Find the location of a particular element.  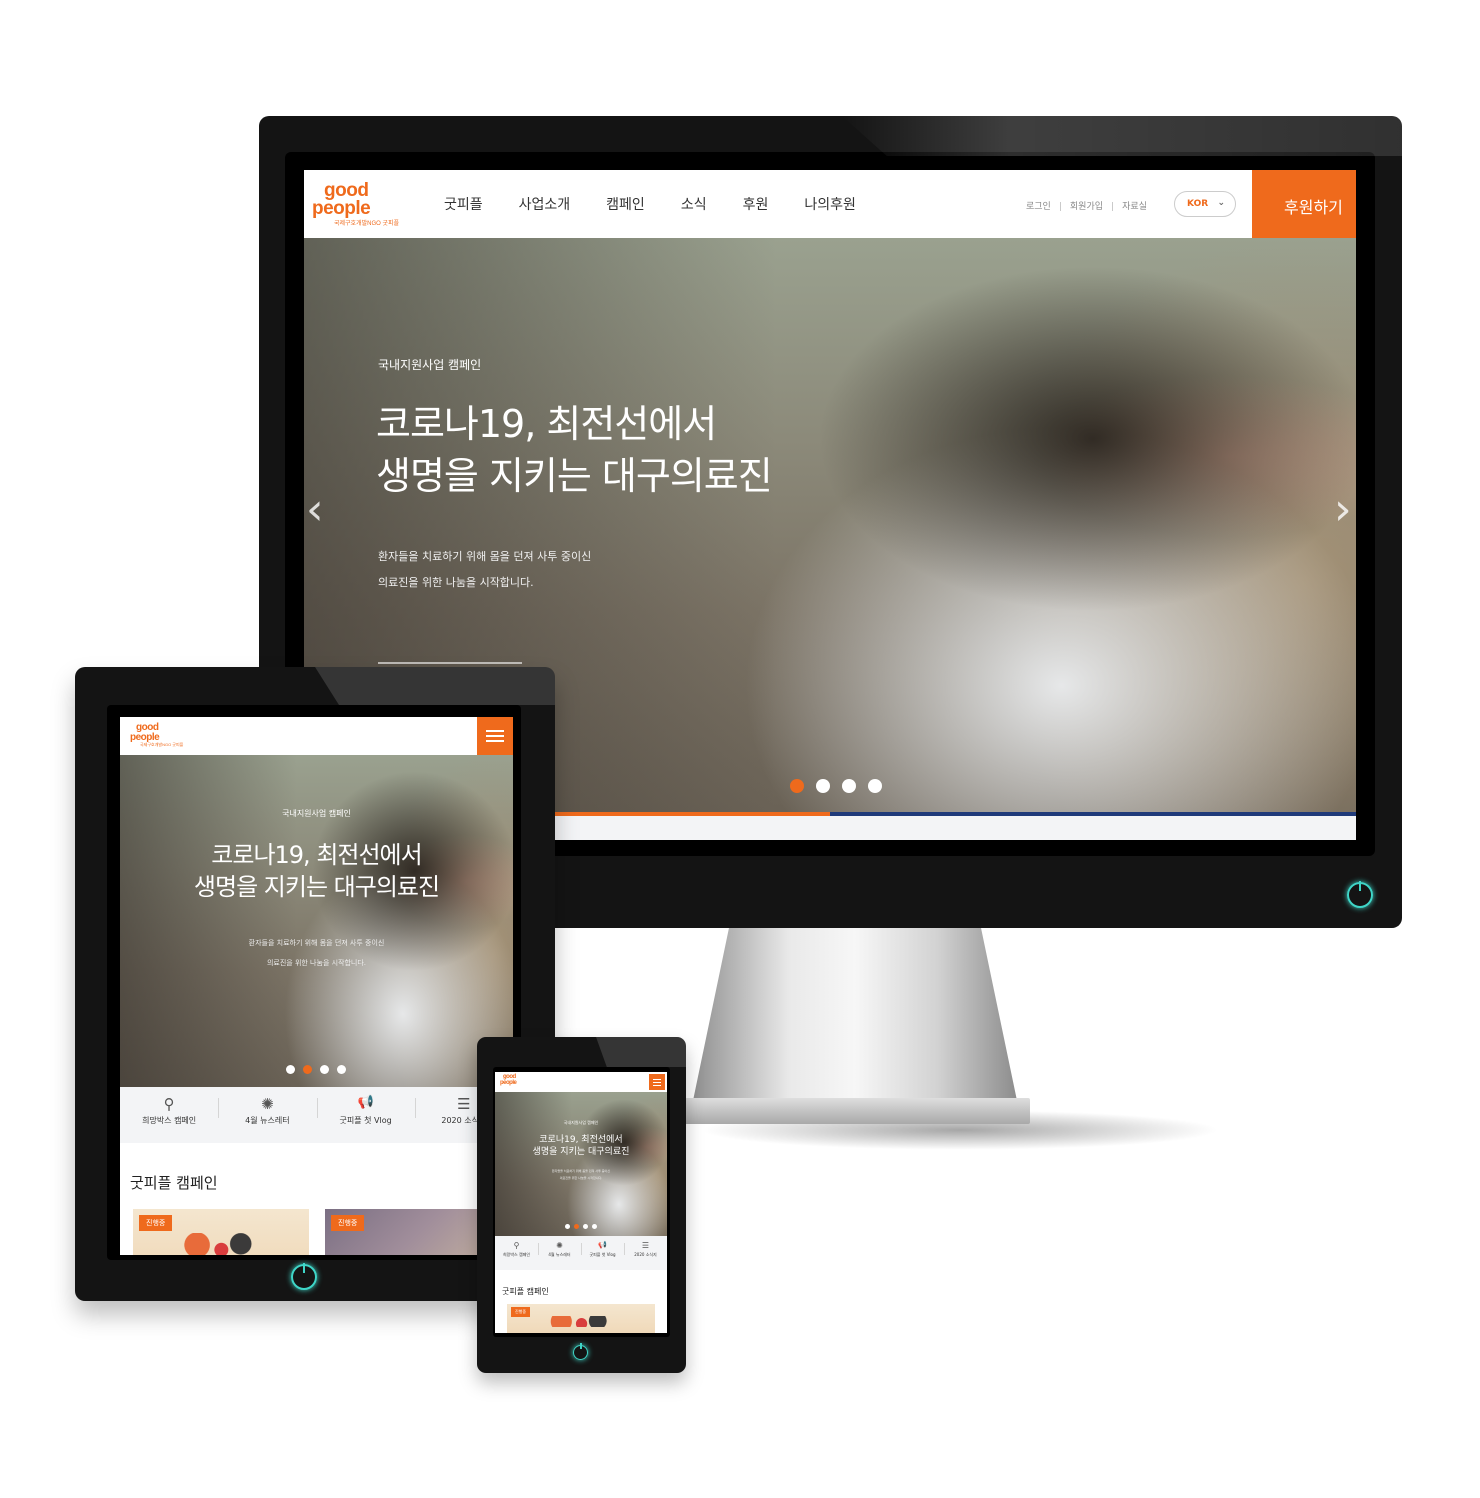

chevron-down-icon: ⌄ is located at coordinates (1221, 203).